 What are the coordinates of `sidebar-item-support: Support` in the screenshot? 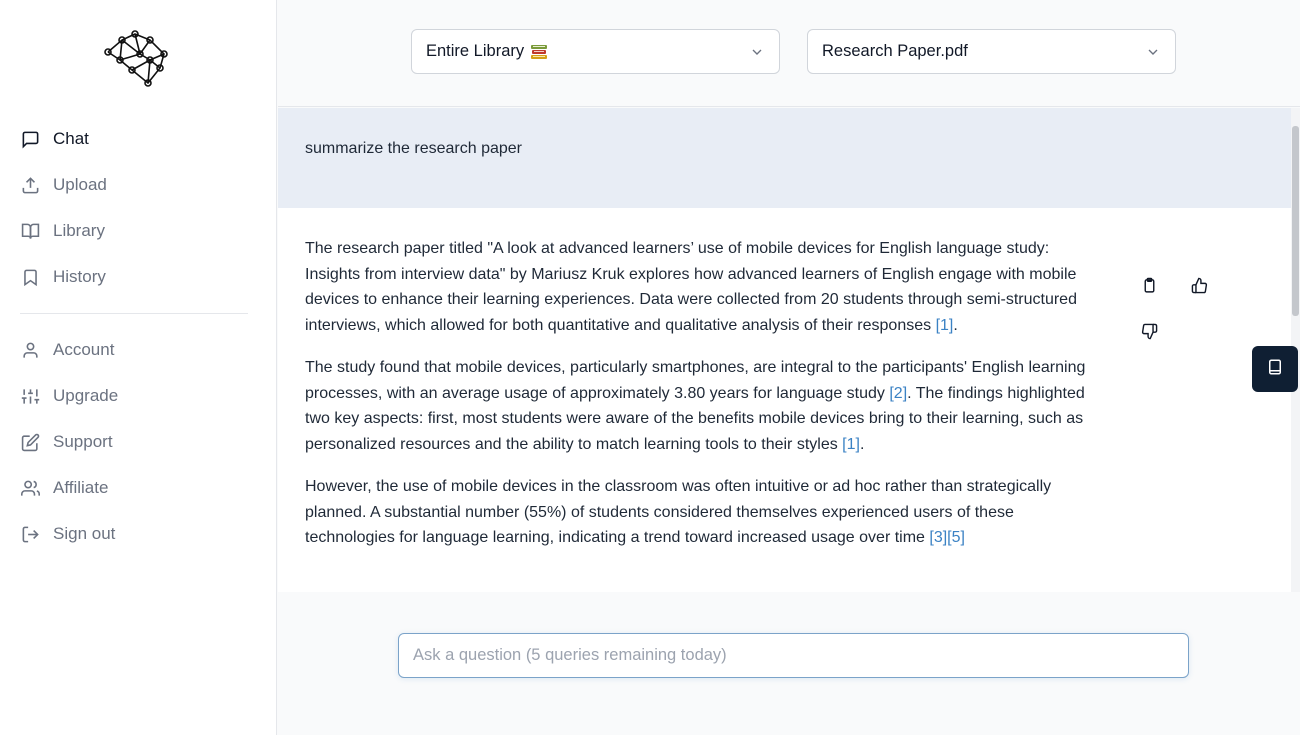 It's located at (135, 442).